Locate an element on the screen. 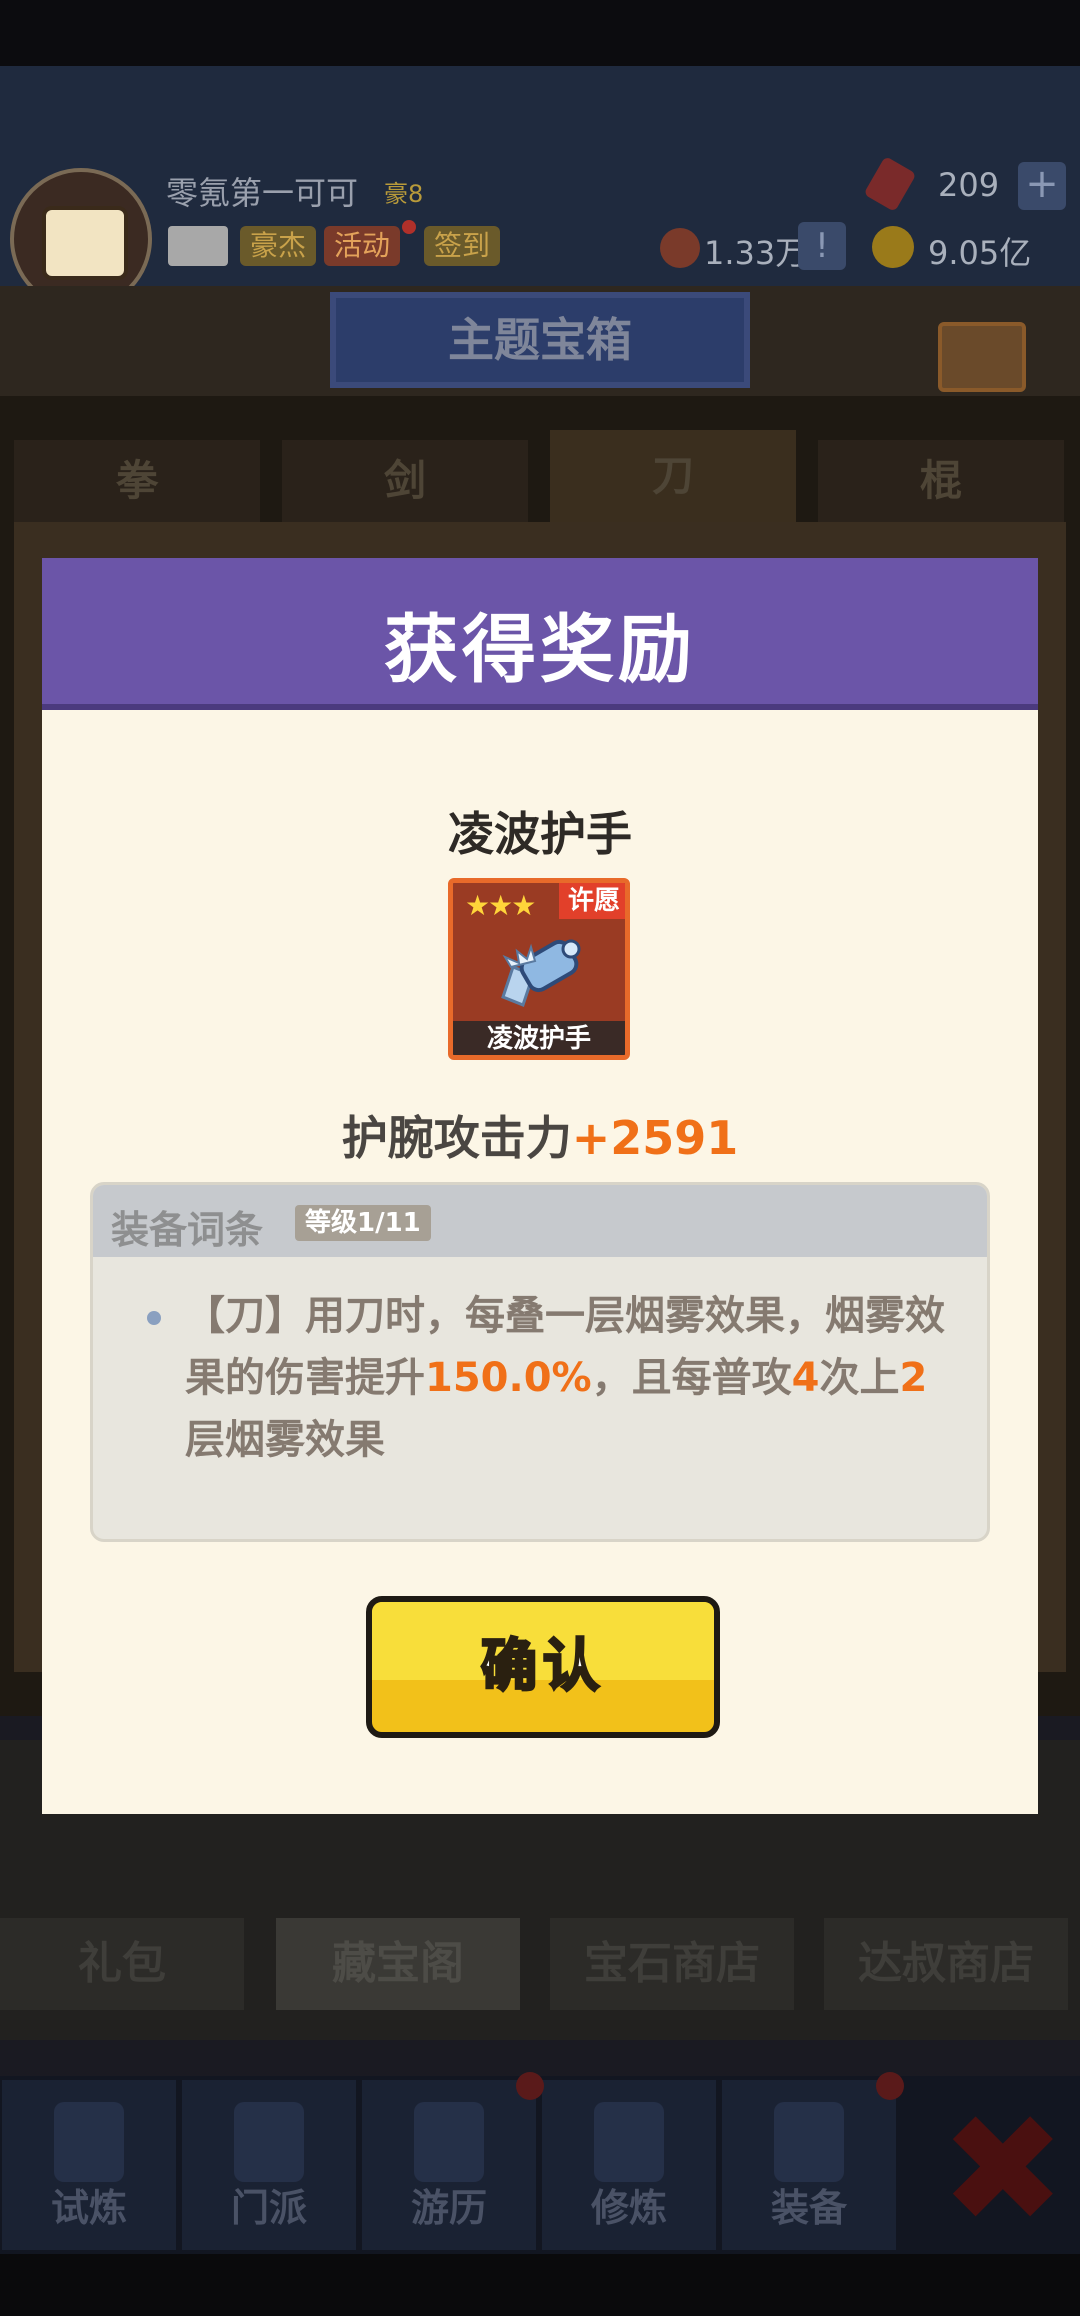 The image size is (1080, 2316). nav-label: 试炼 is located at coordinates (88, 2208).